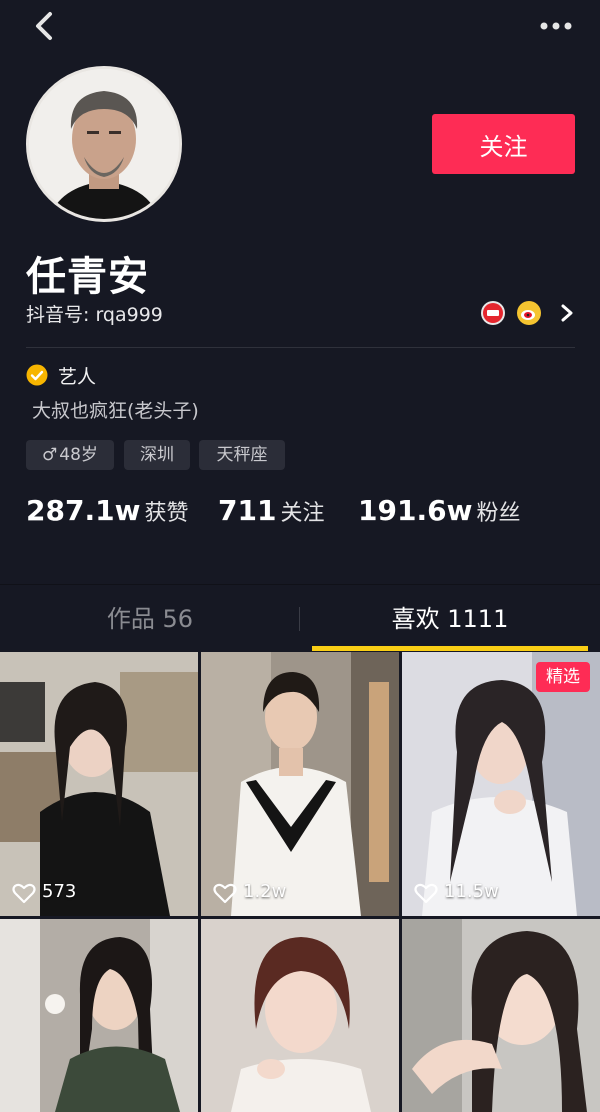 Image resolution: width=600 pixels, height=1112 pixels. I want to click on following-label: 关注, so click(302, 513).